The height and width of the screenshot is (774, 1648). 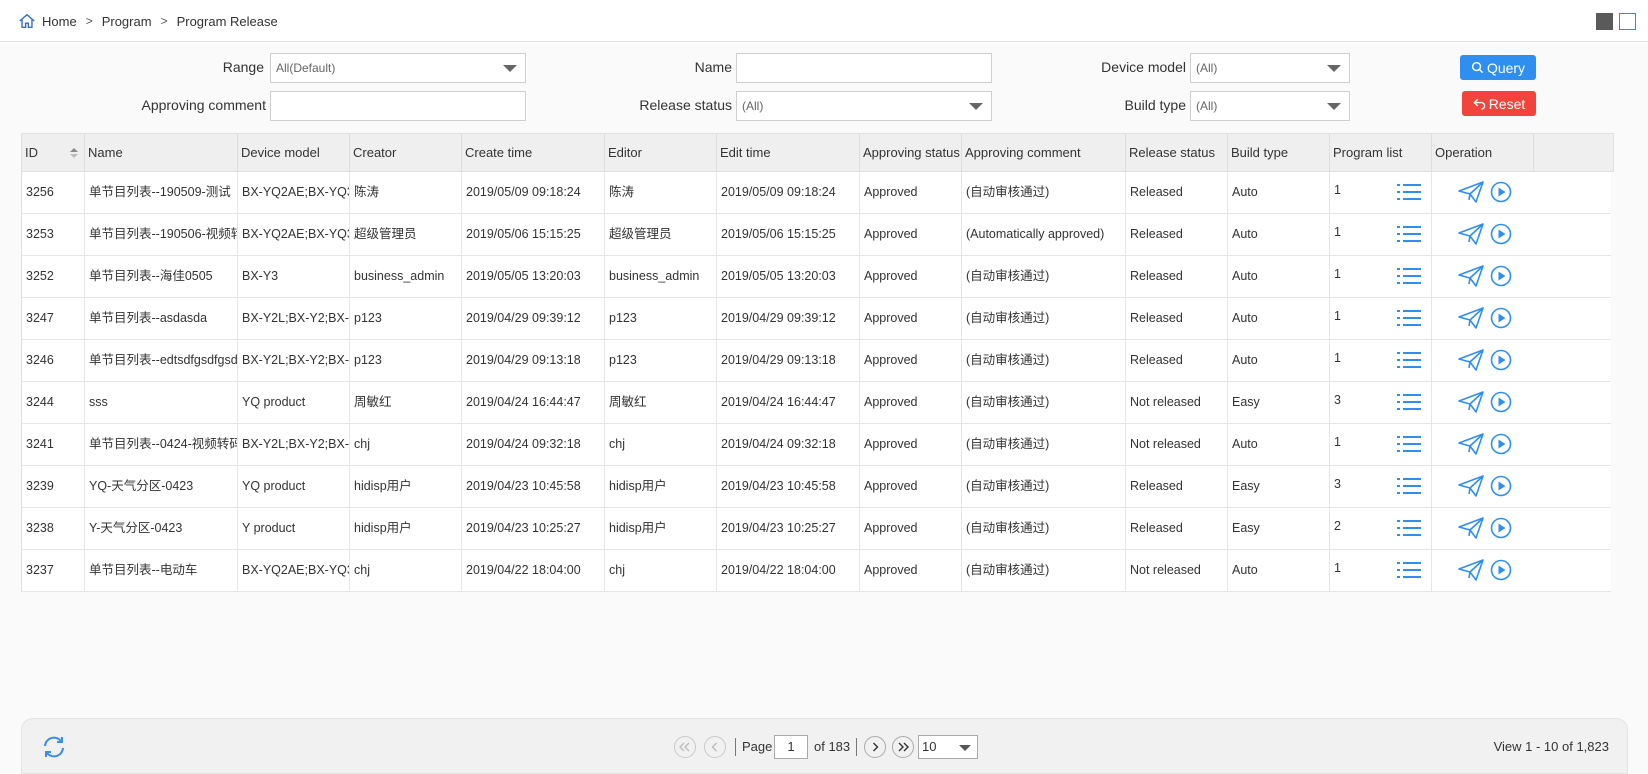 I want to click on column-header: Release status, so click(x=1177, y=152).